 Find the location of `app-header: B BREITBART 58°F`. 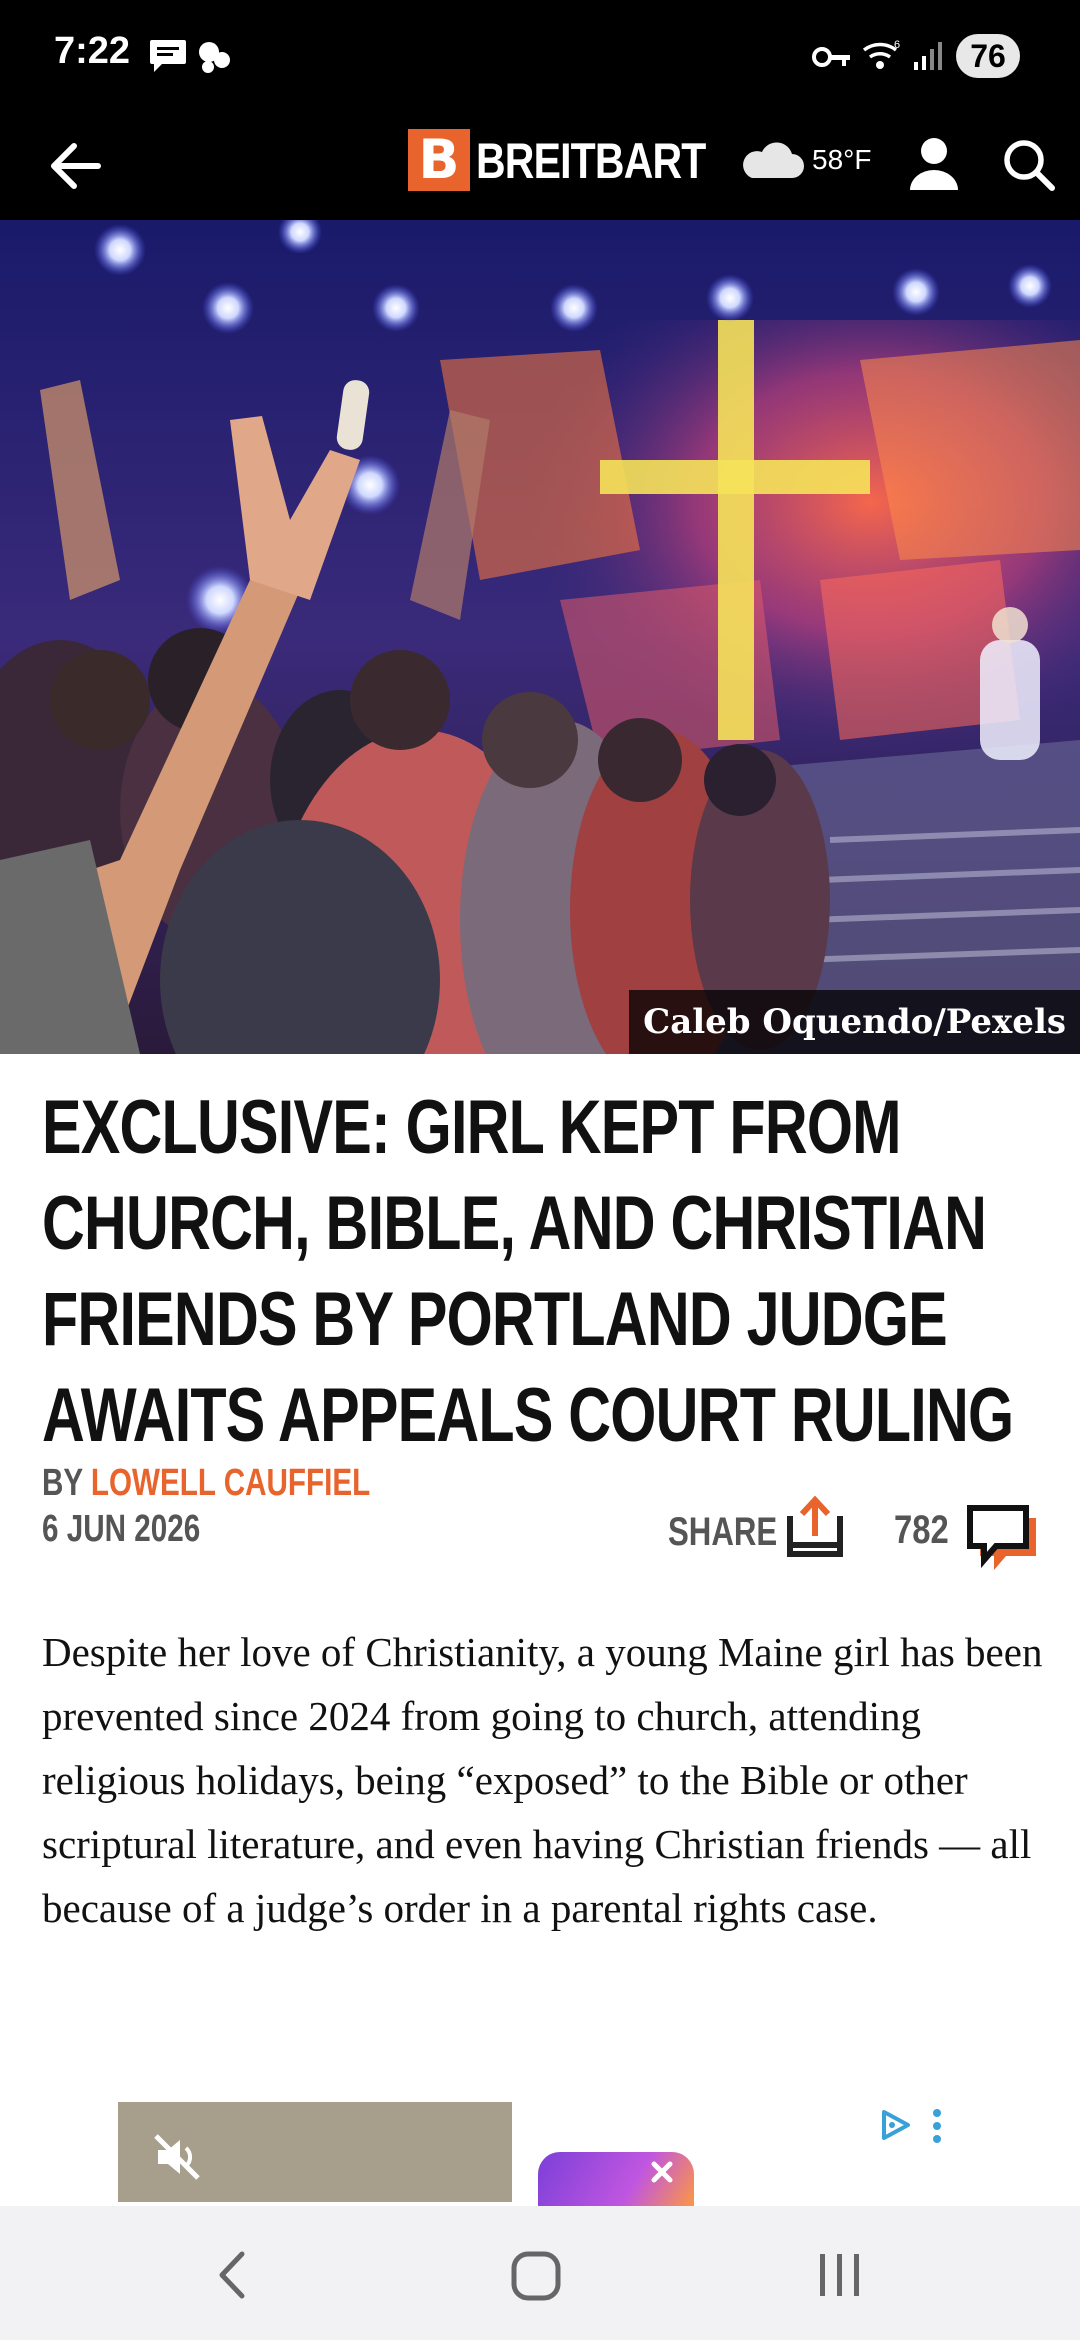

app-header: B BREITBART 58°F is located at coordinates (540, 166).